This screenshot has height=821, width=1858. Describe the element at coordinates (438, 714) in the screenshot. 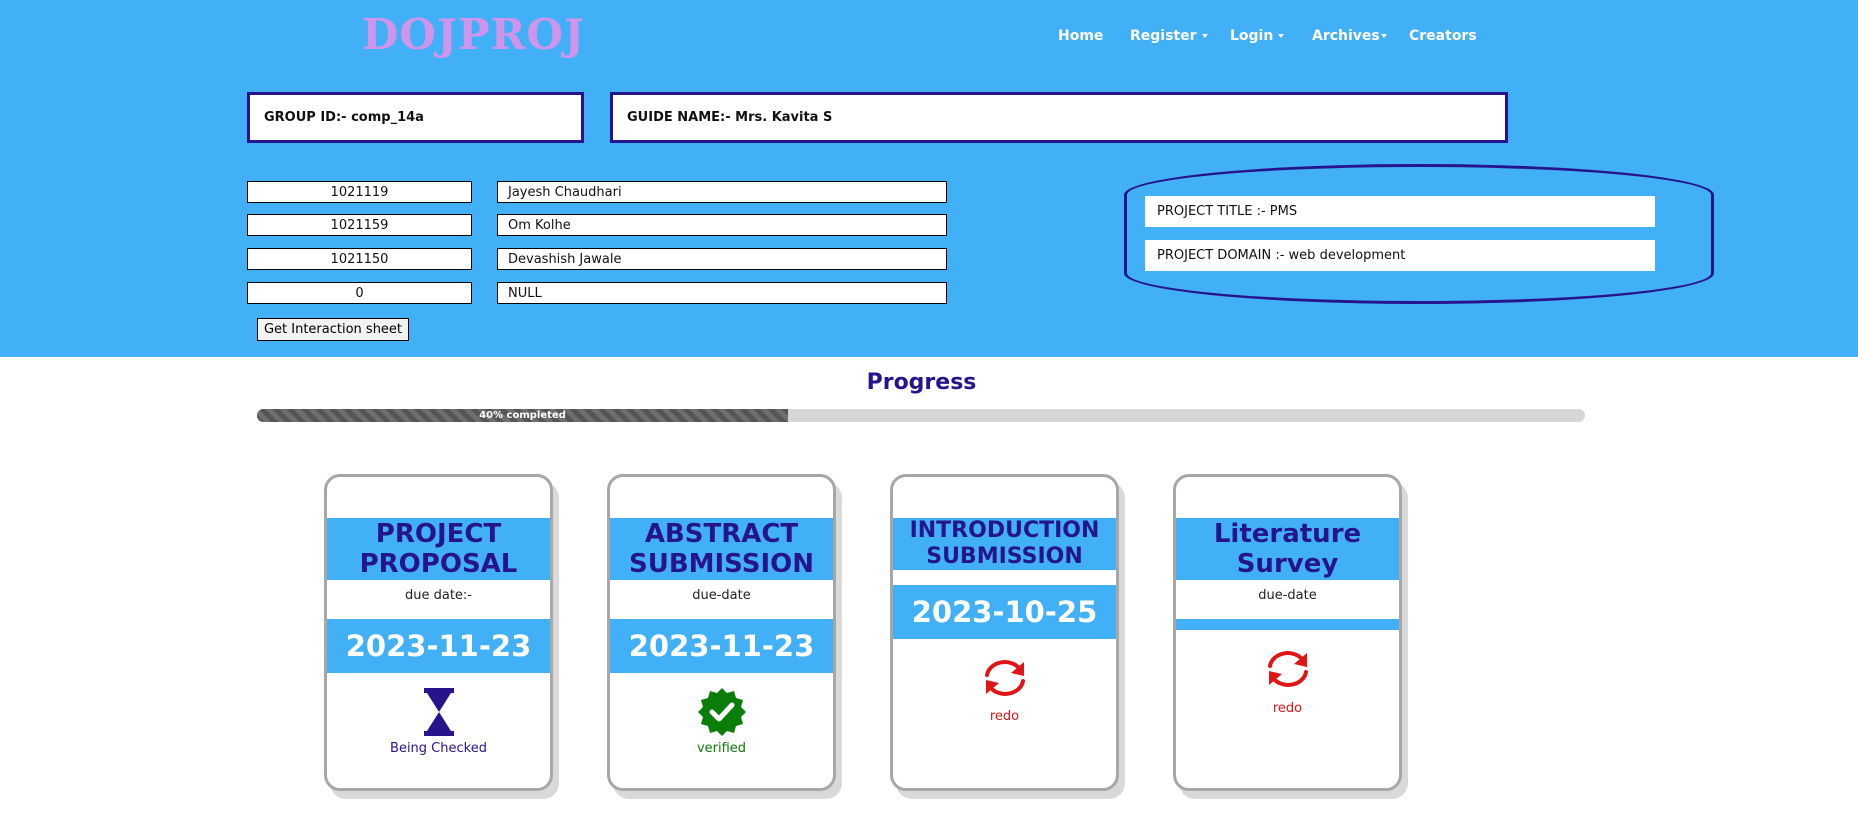

I see `hourglass-icon` at that location.